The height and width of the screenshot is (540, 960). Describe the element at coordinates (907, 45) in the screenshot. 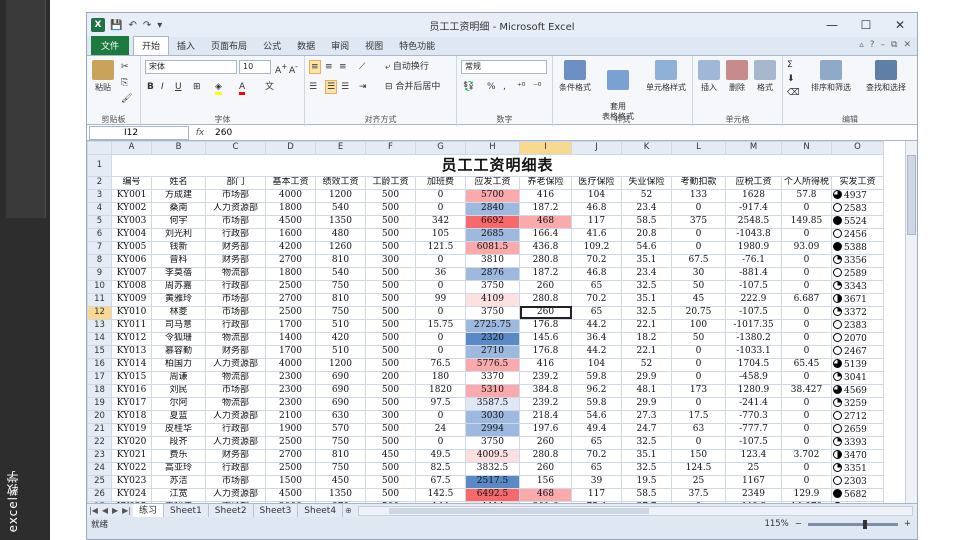

I see `ribbon-control-4: ✕` at that location.